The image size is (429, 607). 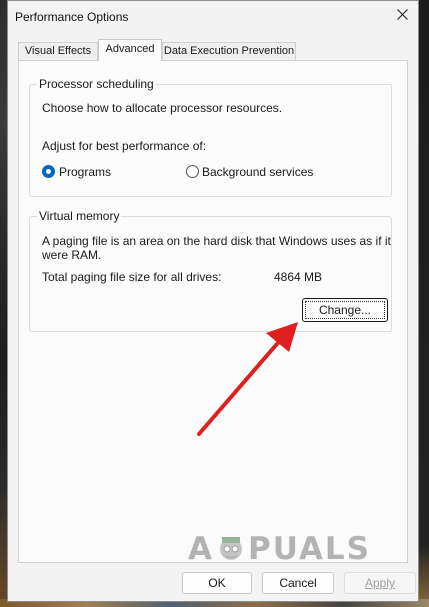 I want to click on arrow-shaft, so click(x=241, y=385).